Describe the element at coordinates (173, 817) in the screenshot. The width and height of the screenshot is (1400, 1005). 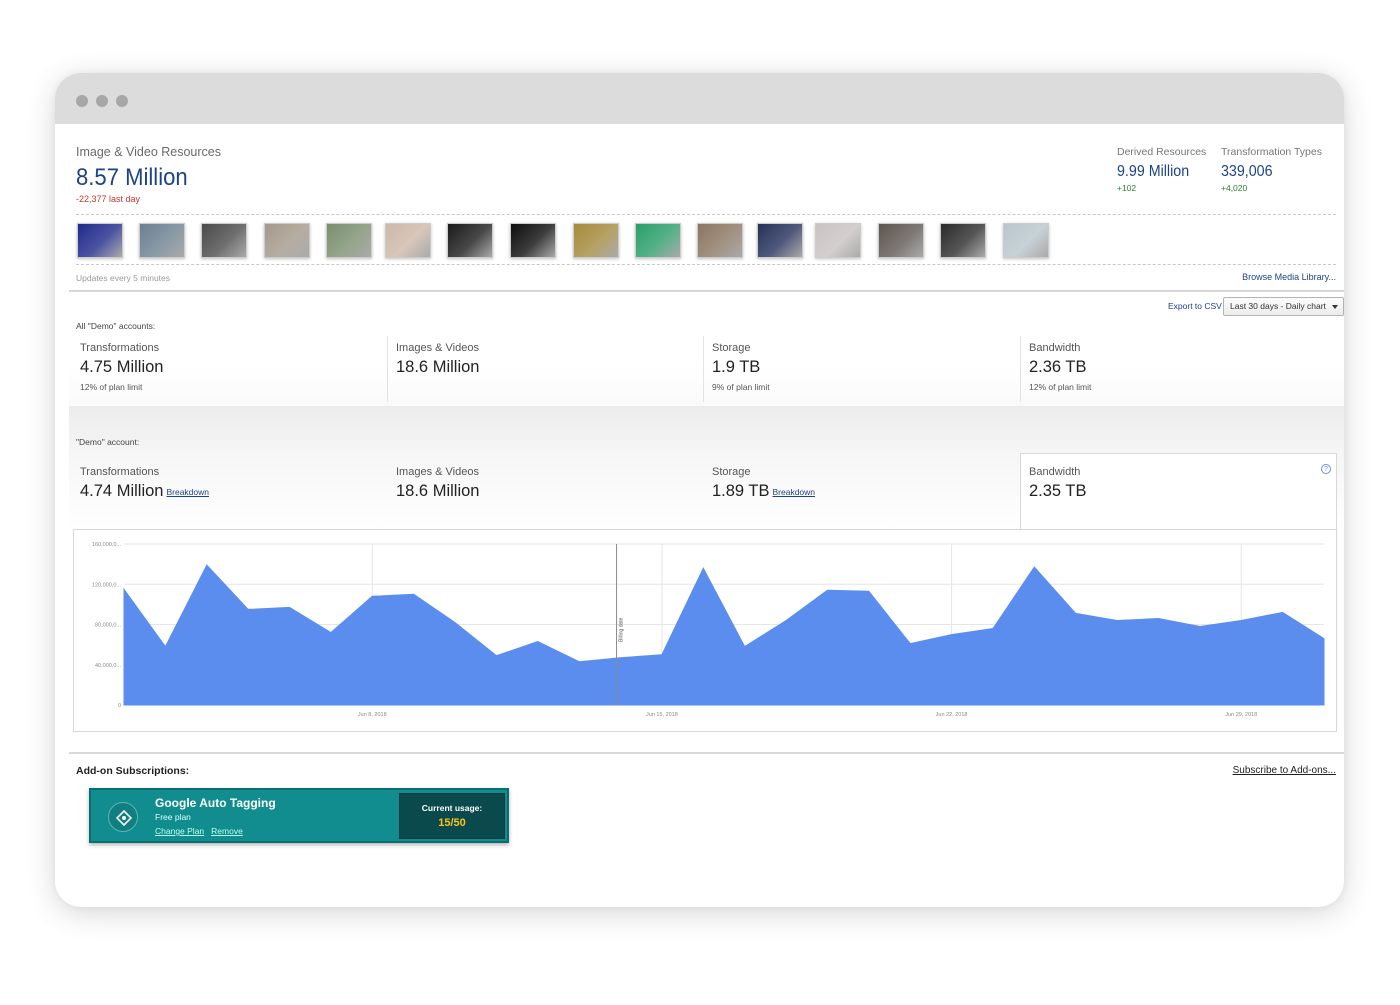
I see `addon-plan: Free plan` at that location.